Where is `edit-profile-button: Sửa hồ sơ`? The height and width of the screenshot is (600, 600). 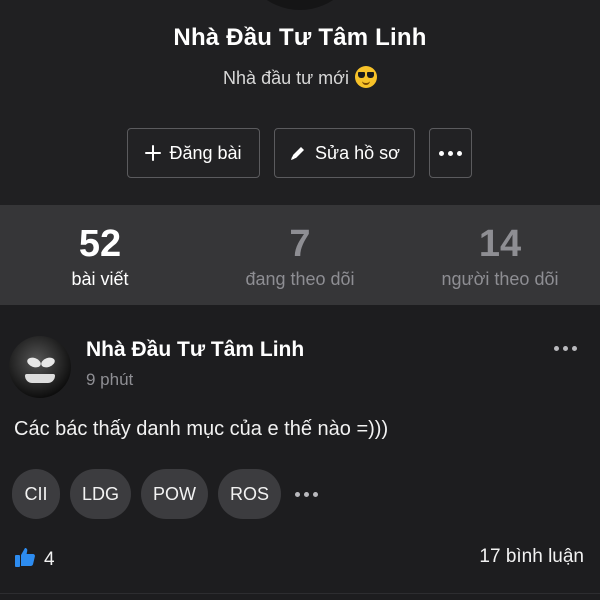 edit-profile-button: Sửa hồ sơ is located at coordinates (344, 153).